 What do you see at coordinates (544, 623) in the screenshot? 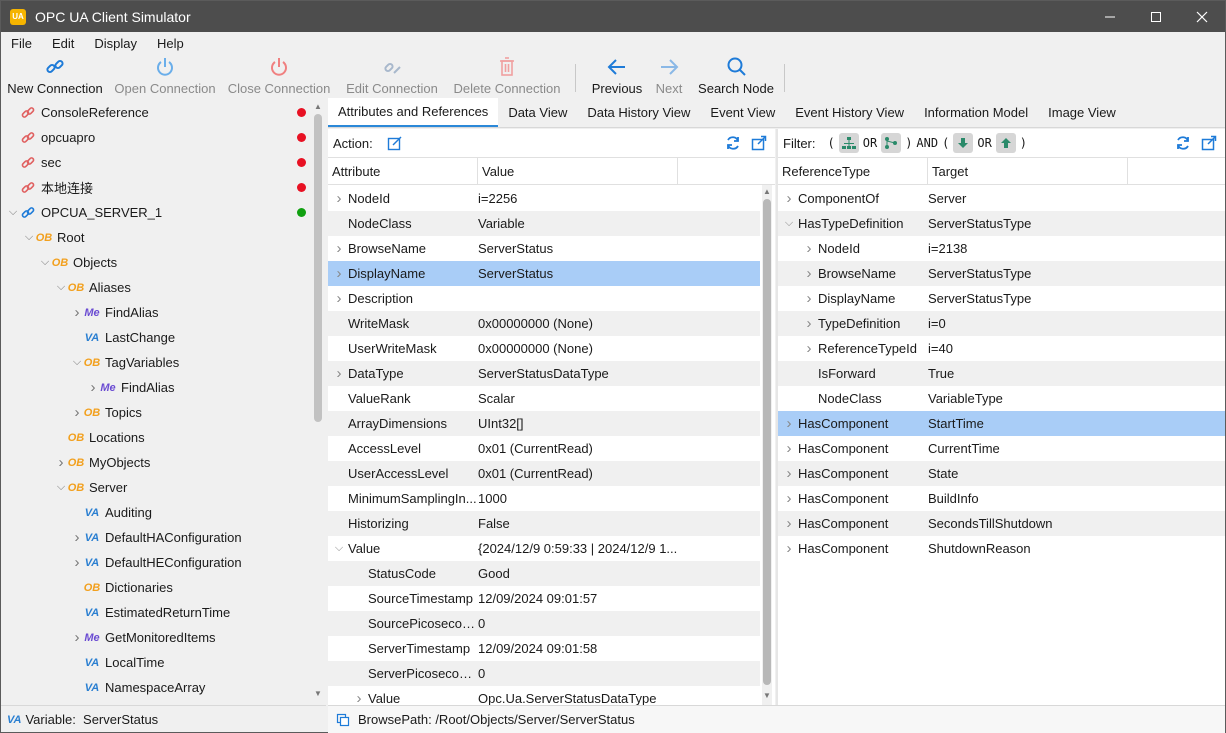
I see `attribute-row: SourcePicosecon... 0` at bounding box center [544, 623].